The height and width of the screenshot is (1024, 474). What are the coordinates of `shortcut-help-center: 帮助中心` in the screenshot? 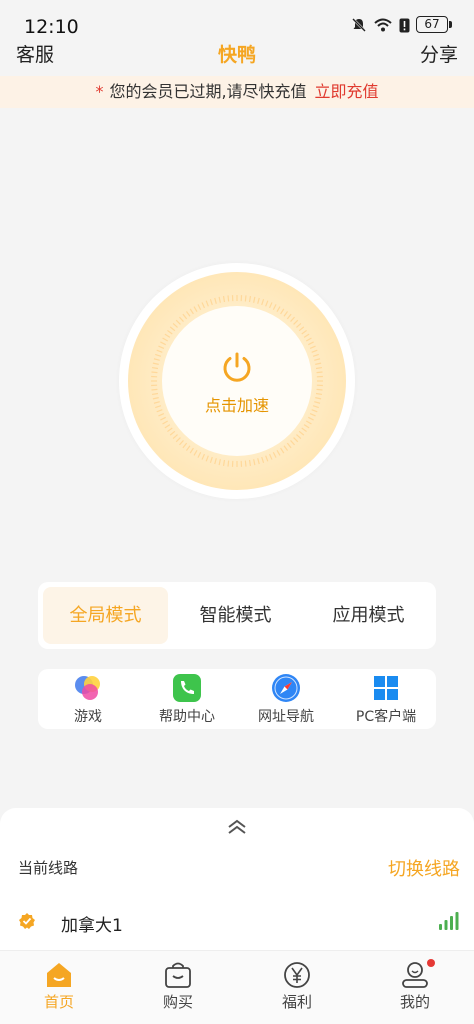 It's located at (187, 699).